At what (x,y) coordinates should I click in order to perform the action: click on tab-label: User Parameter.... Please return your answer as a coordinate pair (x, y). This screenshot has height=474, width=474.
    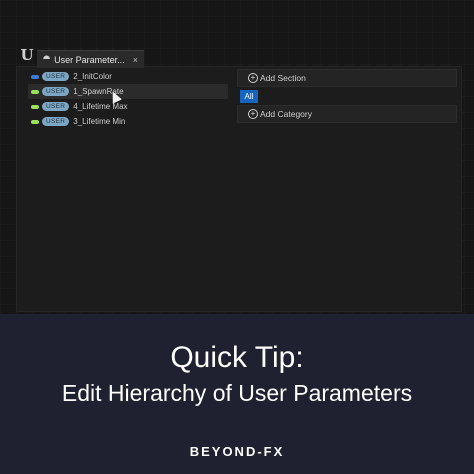
    Looking at the image, I should click on (89, 59).